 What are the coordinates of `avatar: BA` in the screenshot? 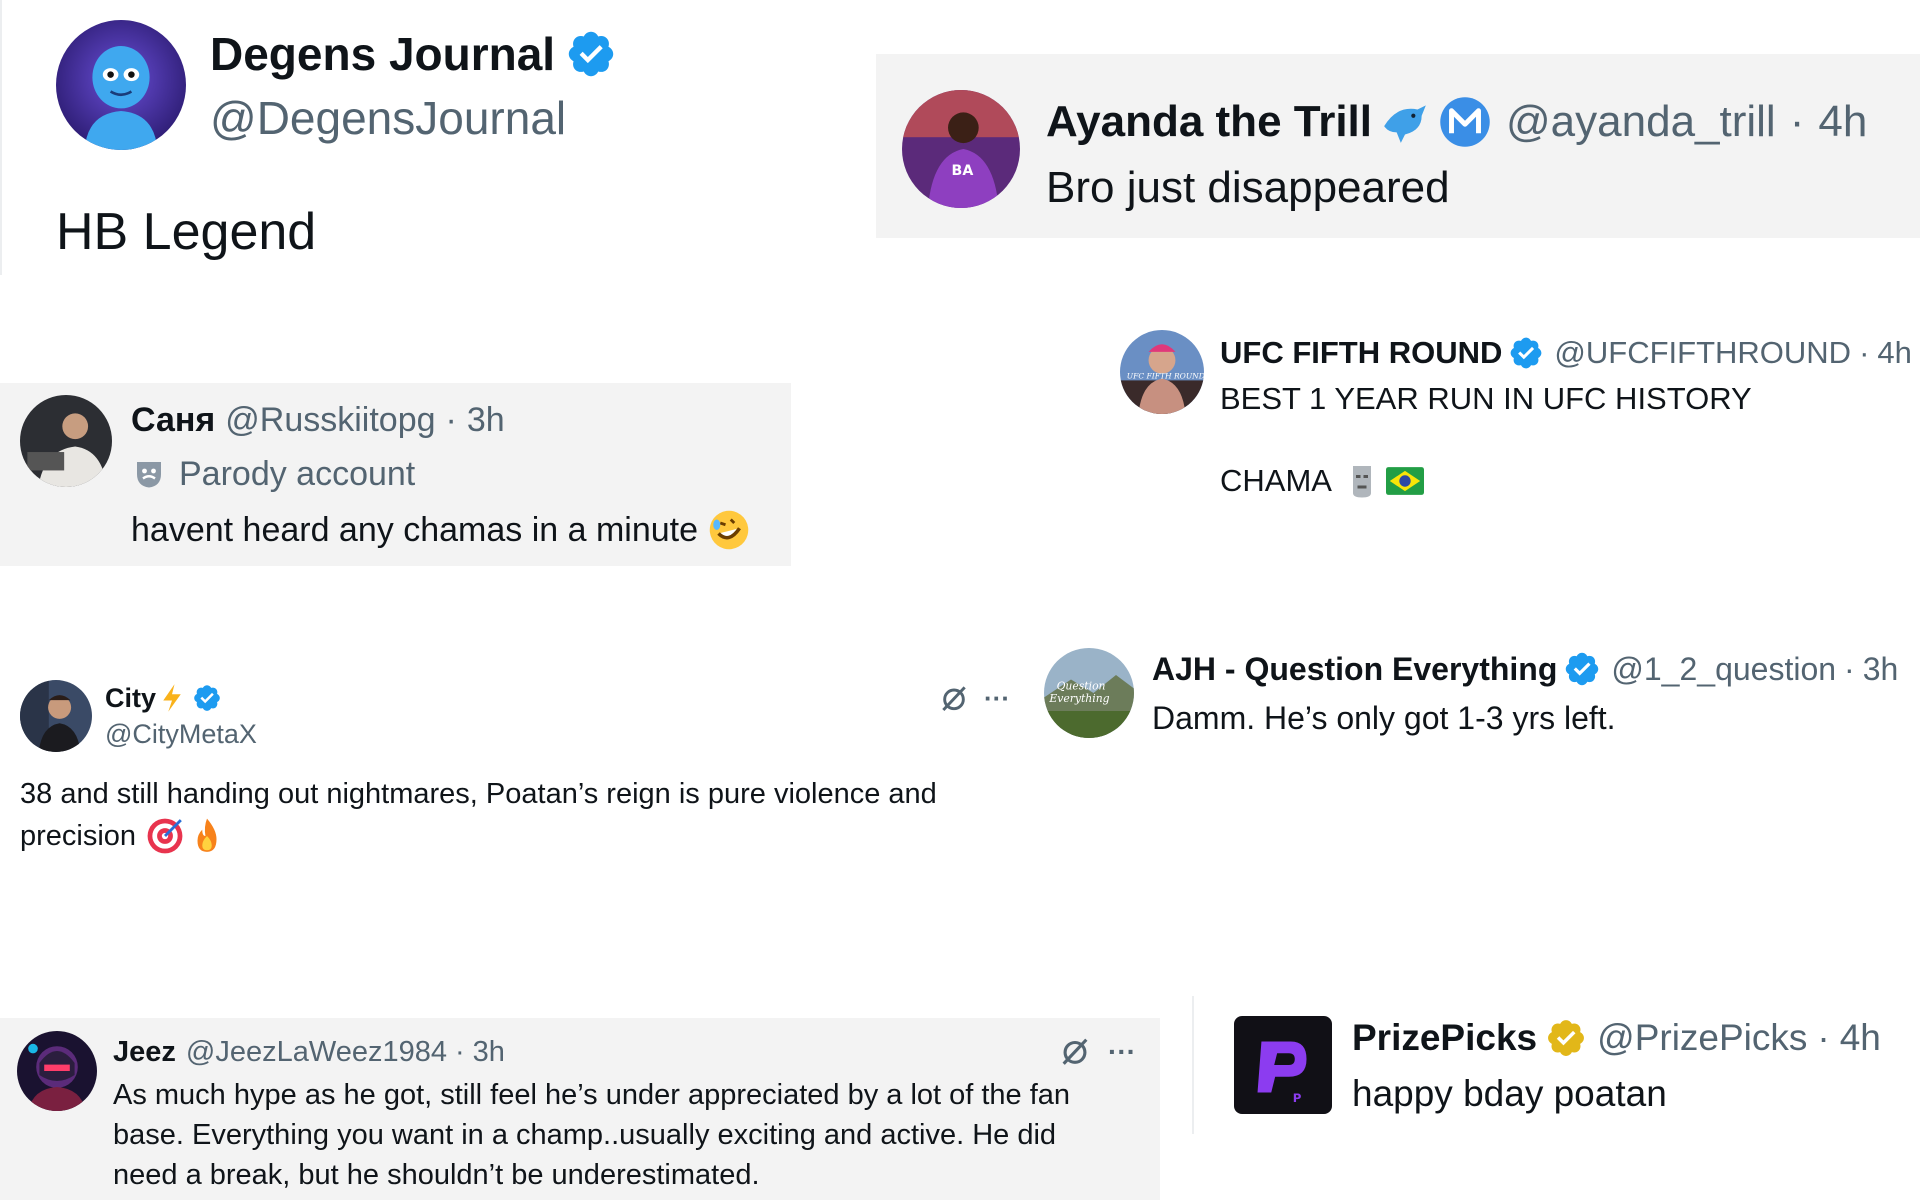 It's located at (961, 149).